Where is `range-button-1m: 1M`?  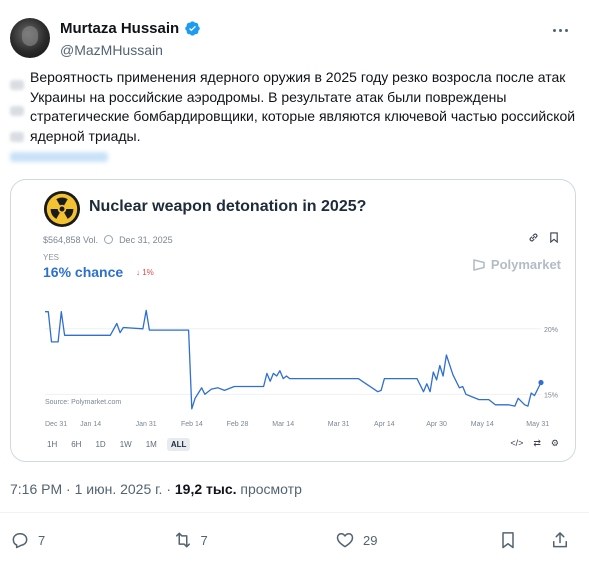 range-button-1m: 1M is located at coordinates (151, 444).